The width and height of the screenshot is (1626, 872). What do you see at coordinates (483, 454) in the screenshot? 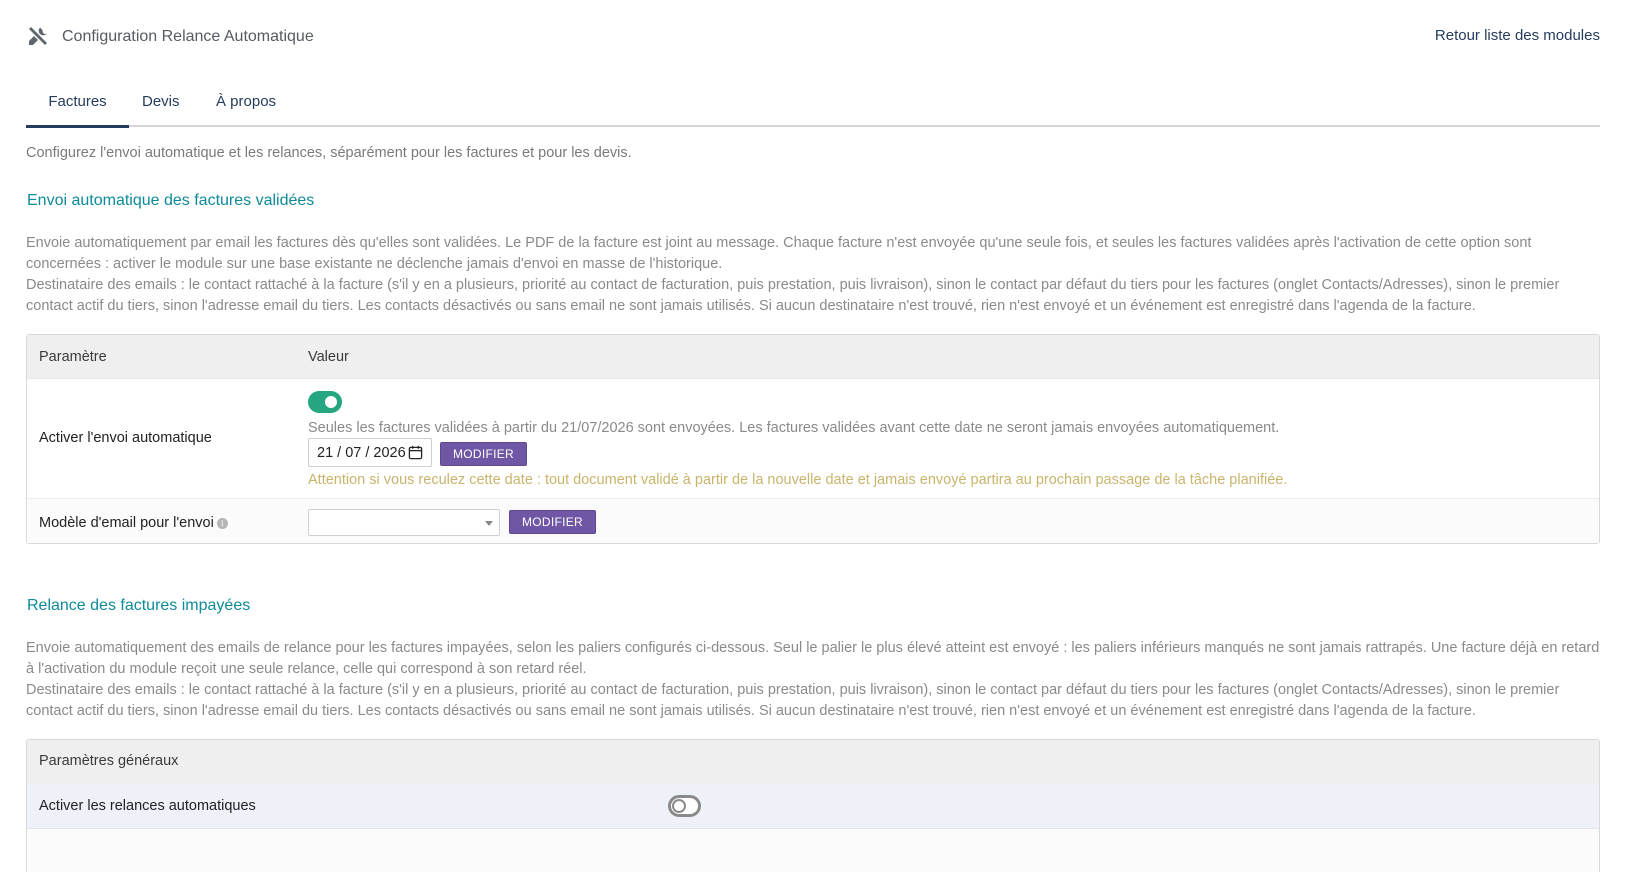
I see `modify-date-button: MODIFIER` at bounding box center [483, 454].